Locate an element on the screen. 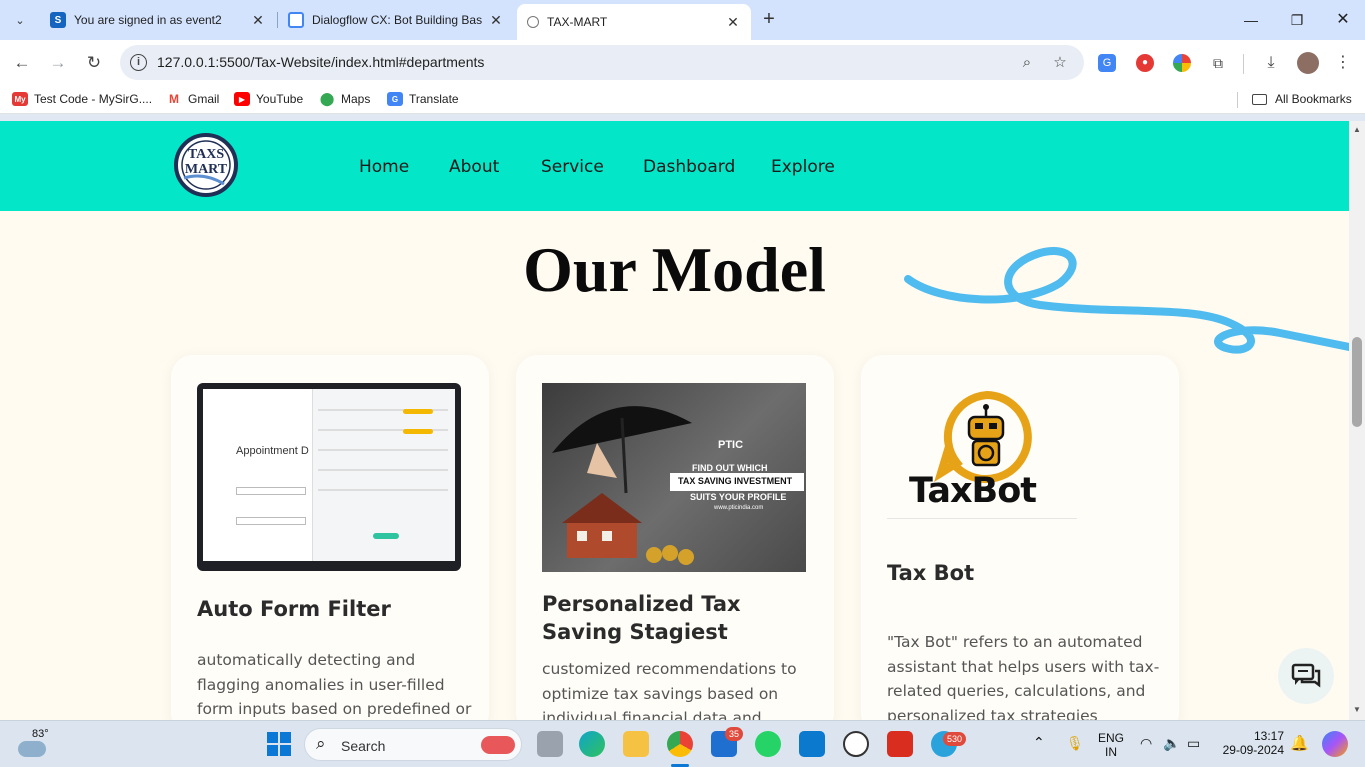 This screenshot has height=767, width=1365. bookmark-gmail: M Gmail is located at coordinates (192, 99).